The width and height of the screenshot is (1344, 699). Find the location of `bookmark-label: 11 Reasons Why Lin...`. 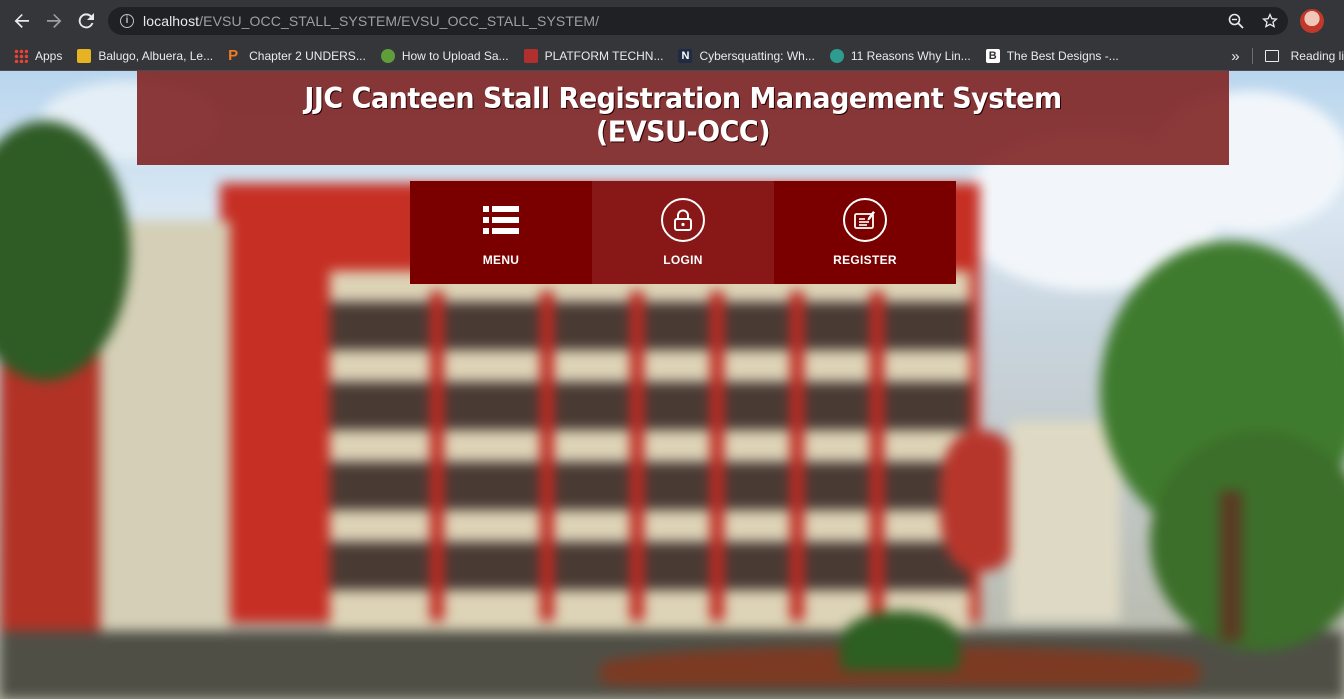

bookmark-label: 11 Reasons Why Lin... is located at coordinates (910, 55).